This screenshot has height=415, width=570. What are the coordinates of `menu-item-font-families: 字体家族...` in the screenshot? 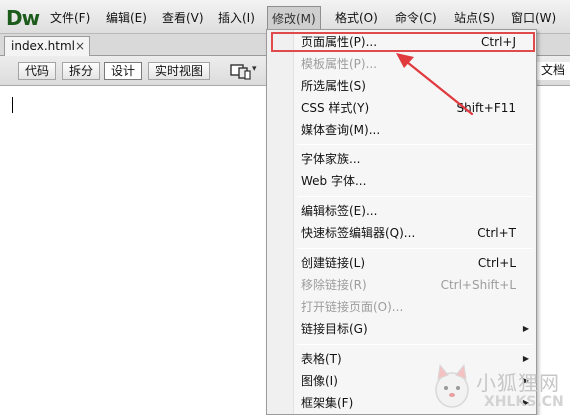 It's located at (402, 159).